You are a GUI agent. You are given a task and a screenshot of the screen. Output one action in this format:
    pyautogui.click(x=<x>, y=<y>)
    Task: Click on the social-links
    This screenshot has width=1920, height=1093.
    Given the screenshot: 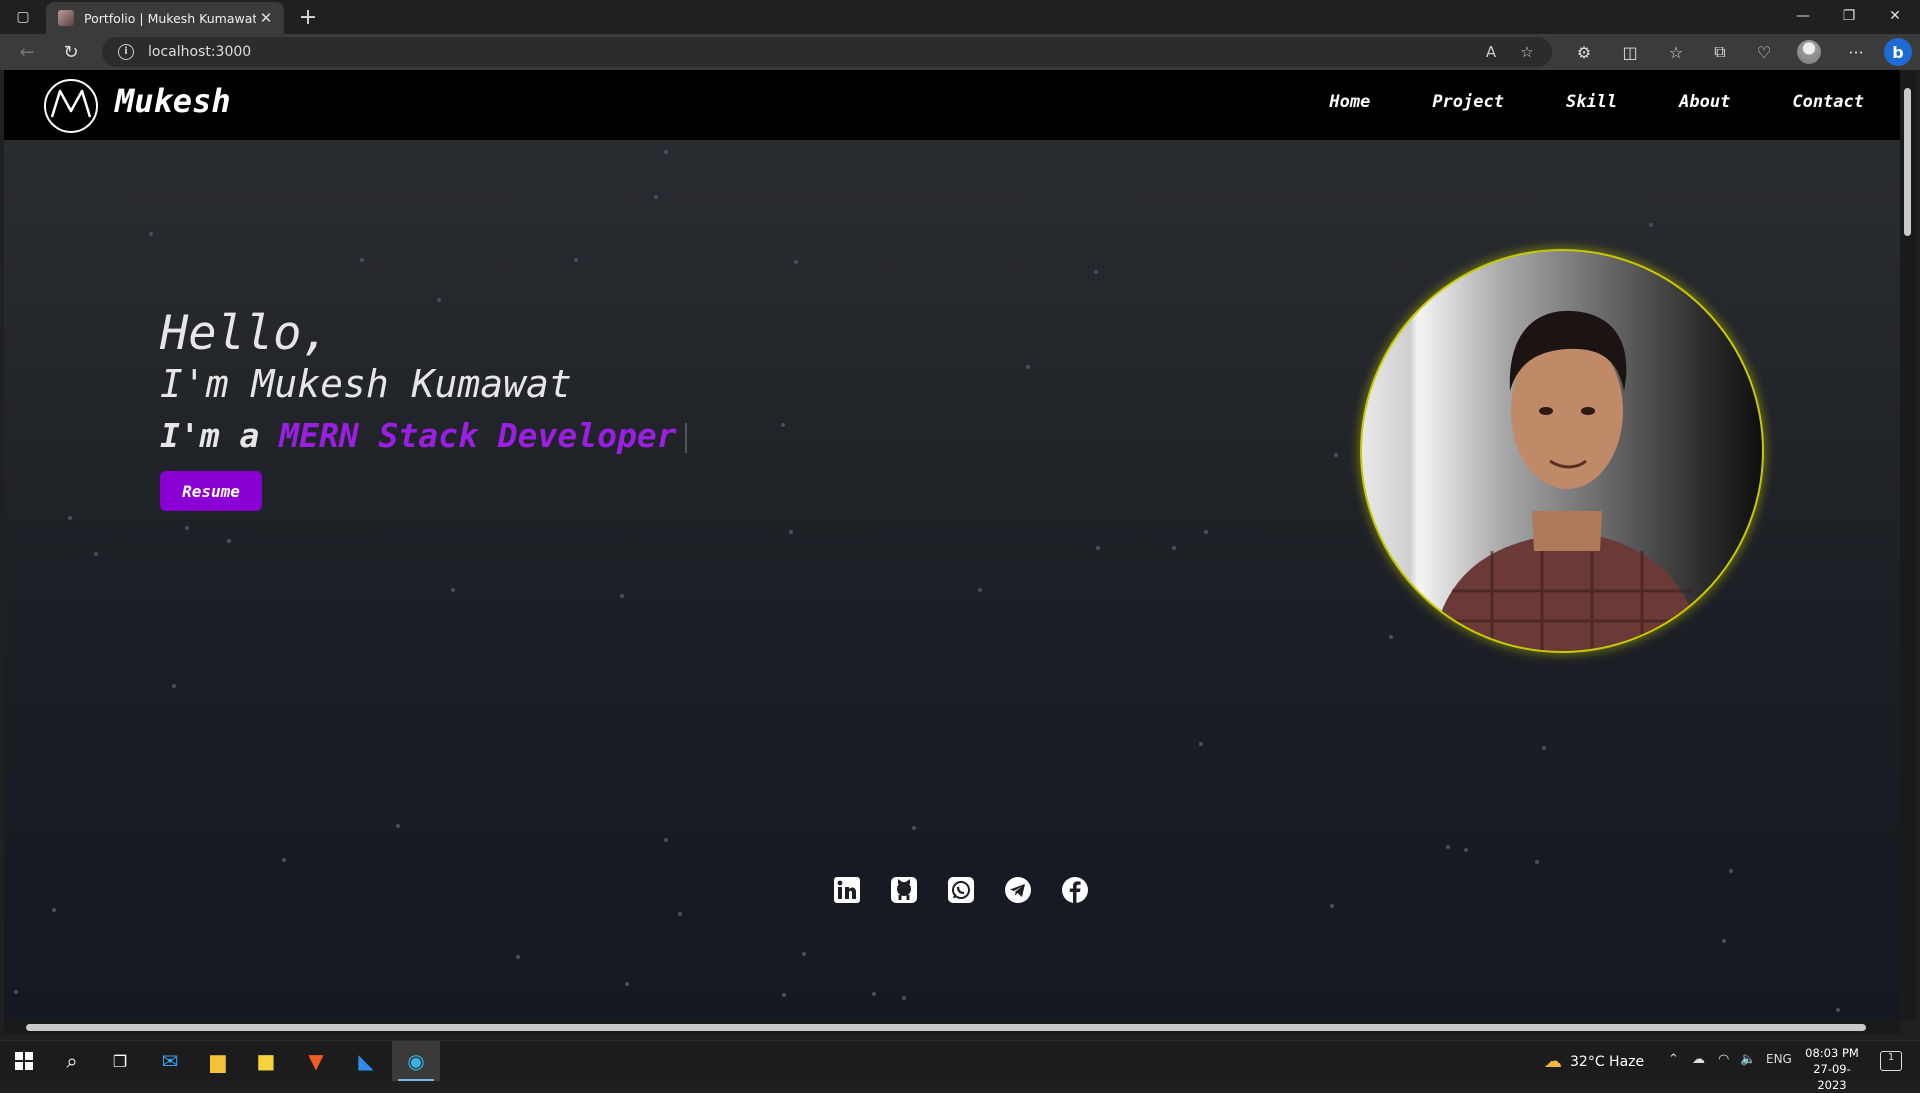 What is the action you would take?
    pyautogui.click(x=961, y=890)
    